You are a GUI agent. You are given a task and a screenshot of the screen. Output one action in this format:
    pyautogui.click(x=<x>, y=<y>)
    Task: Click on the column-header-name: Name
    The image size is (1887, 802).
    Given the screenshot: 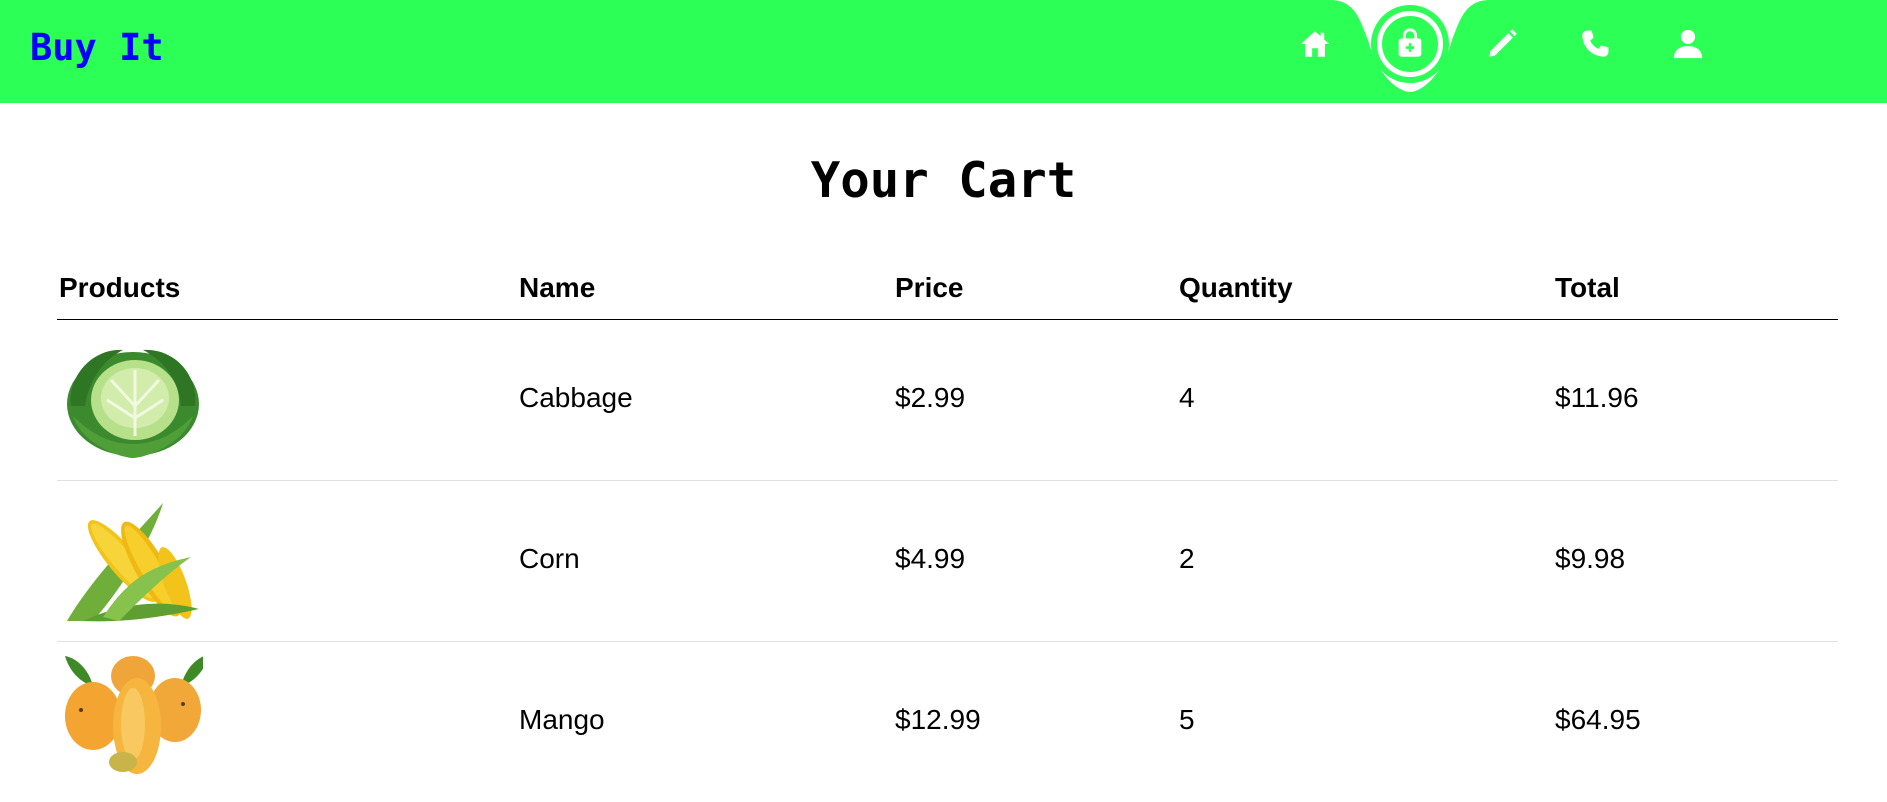 What is the action you would take?
    pyautogui.click(x=557, y=287)
    